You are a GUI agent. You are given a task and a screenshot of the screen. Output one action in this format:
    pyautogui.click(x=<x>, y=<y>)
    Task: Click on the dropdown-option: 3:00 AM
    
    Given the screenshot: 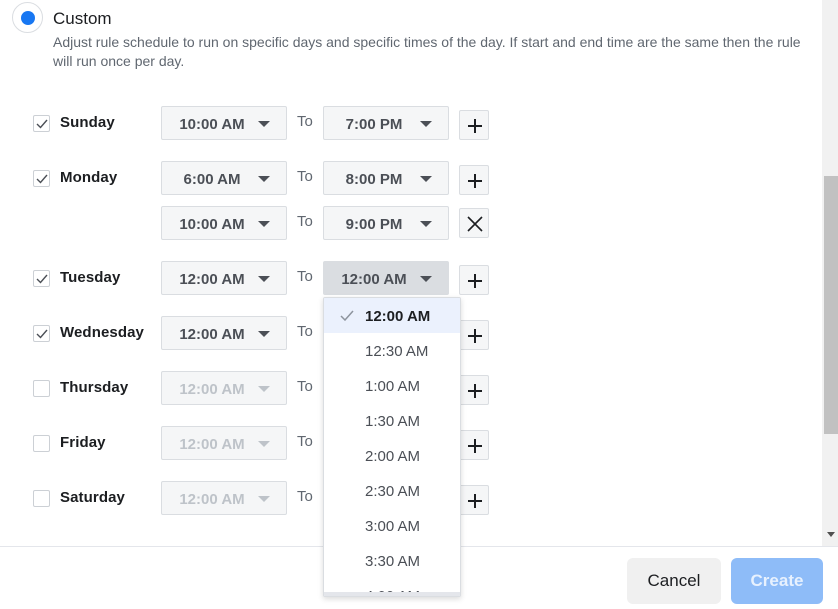 What is the action you would take?
    pyautogui.click(x=392, y=525)
    